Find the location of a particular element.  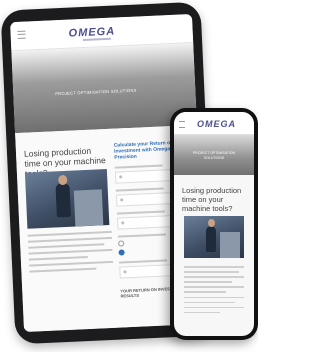

person-head-graphic is located at coordinates (211, 223).